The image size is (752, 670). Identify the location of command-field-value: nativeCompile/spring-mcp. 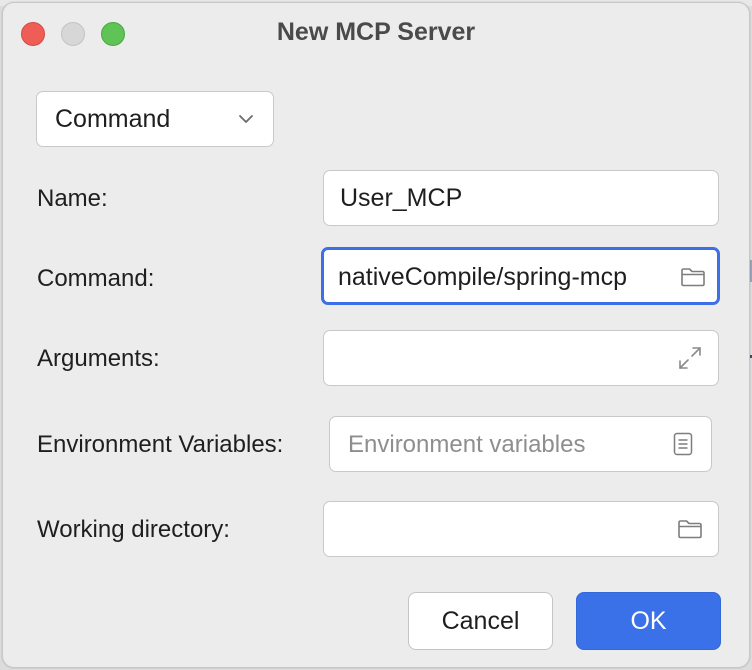
(483, 277).